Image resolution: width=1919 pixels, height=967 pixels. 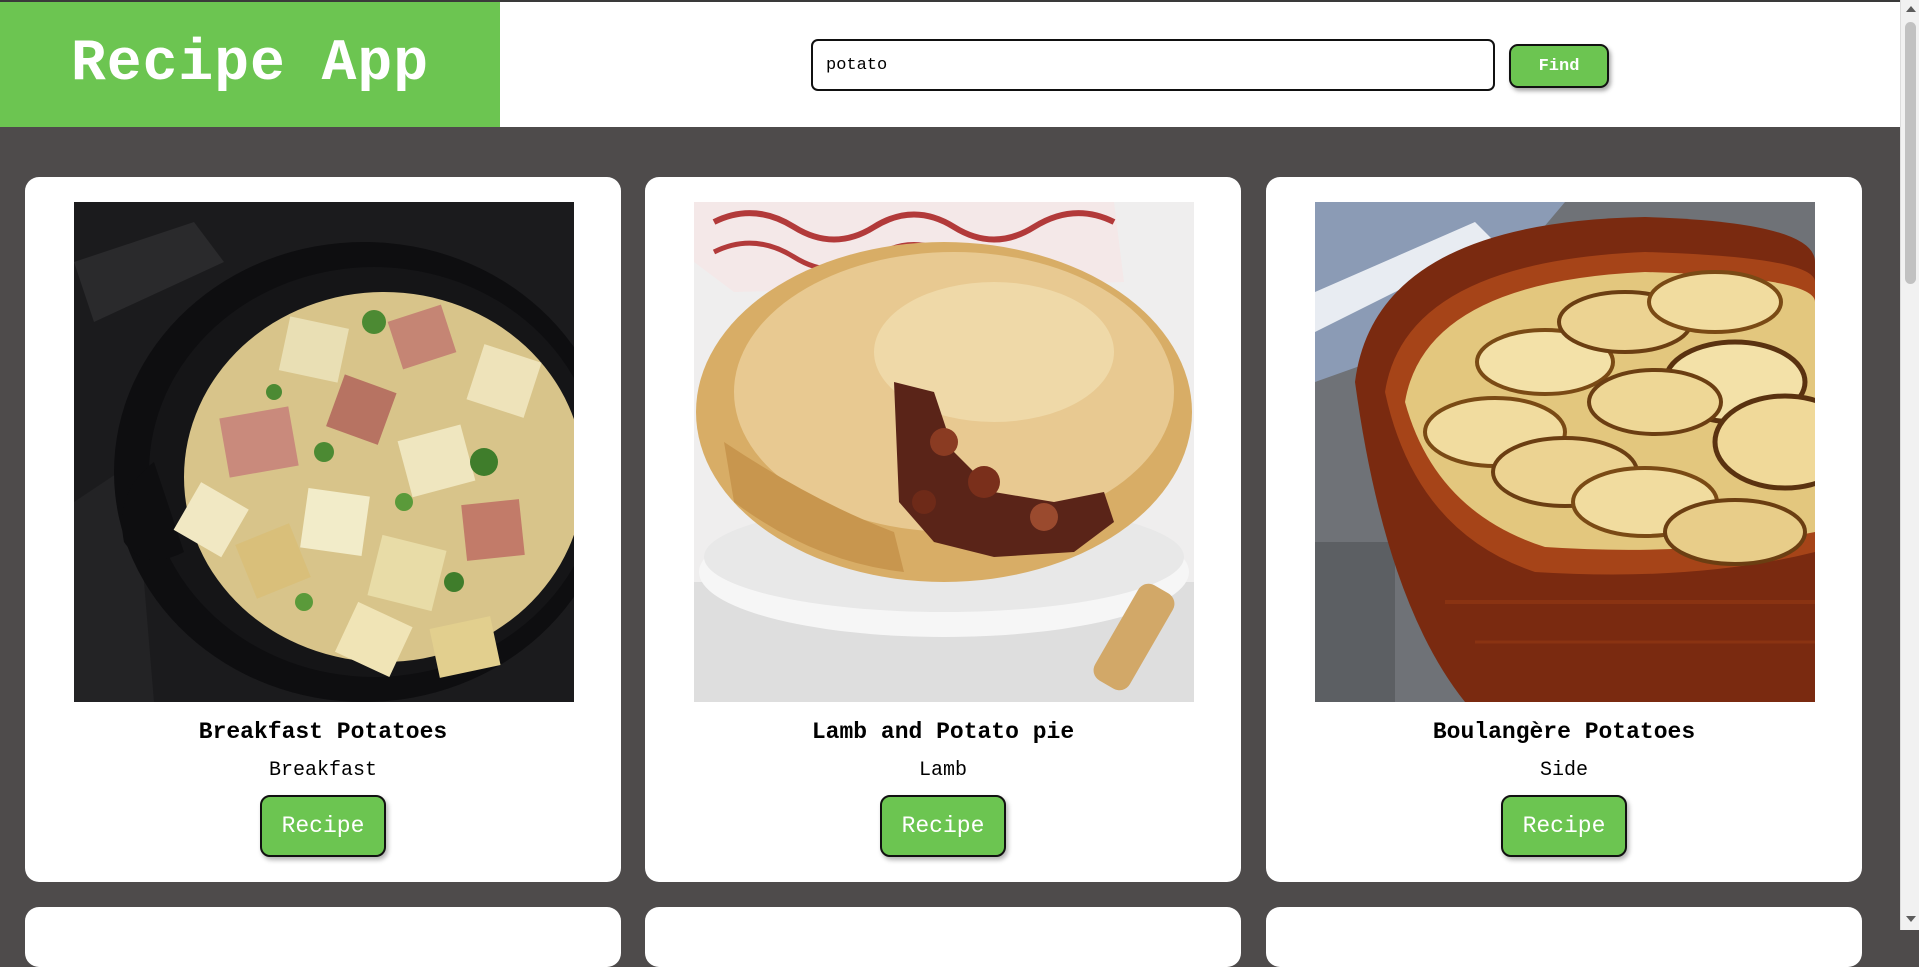 I want to click on pie-image, so click(x=944, y=452).